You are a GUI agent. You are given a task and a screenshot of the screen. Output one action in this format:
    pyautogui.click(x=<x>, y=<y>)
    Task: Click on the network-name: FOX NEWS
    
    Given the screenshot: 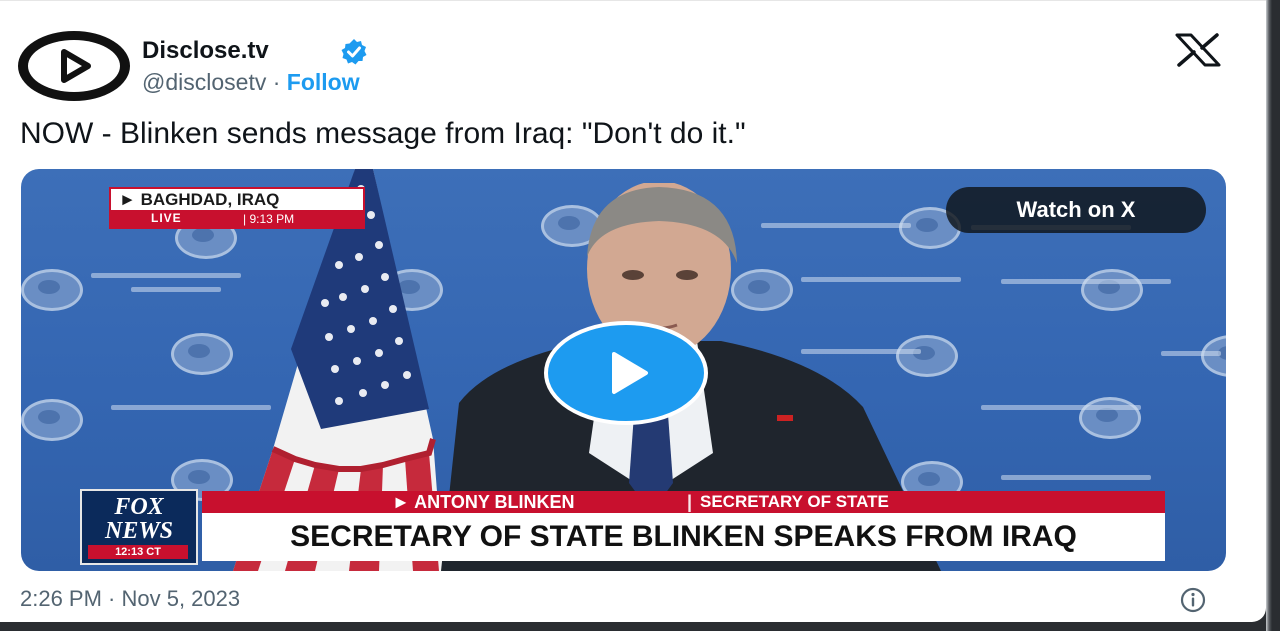 What is the action you would take?
    pyautogui.click(x=139, y=519)
    